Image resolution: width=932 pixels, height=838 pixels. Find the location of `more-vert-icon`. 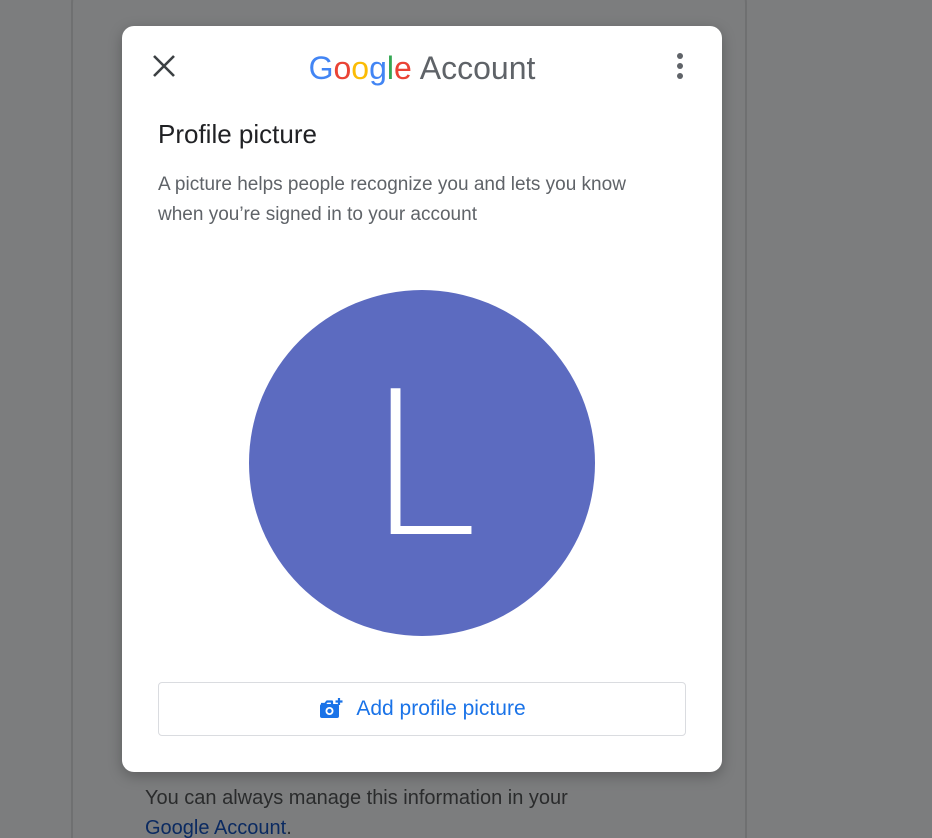

more-vert-icon is located at coordinates (680, 68).